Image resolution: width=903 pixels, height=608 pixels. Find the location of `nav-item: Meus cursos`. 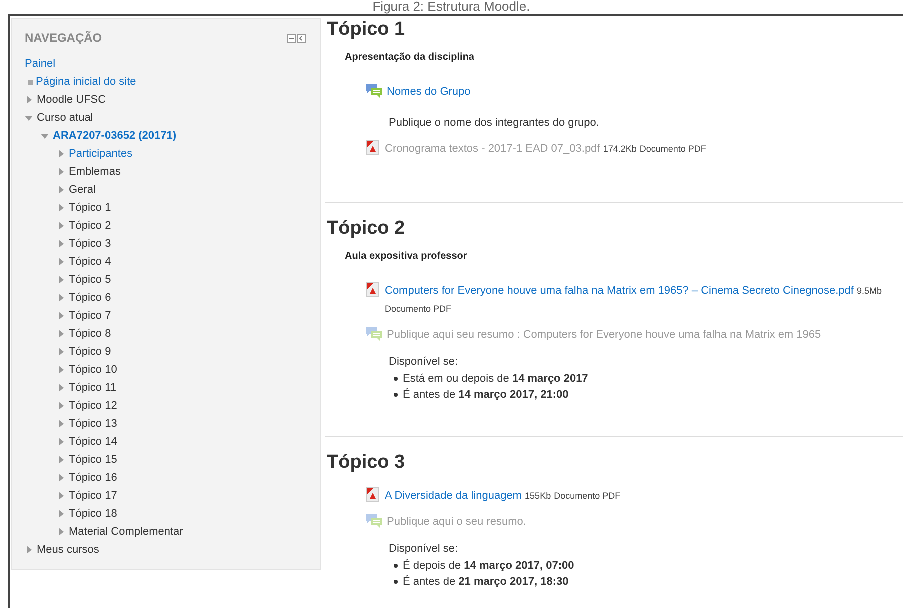

nav-item: Meus cursos is located at coordinates (68, 550).